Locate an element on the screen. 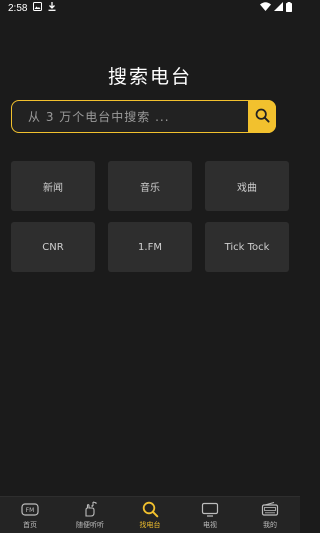 The height and width of the screenshot is (533, 320). search-bar is located at coordinates (143, 116).